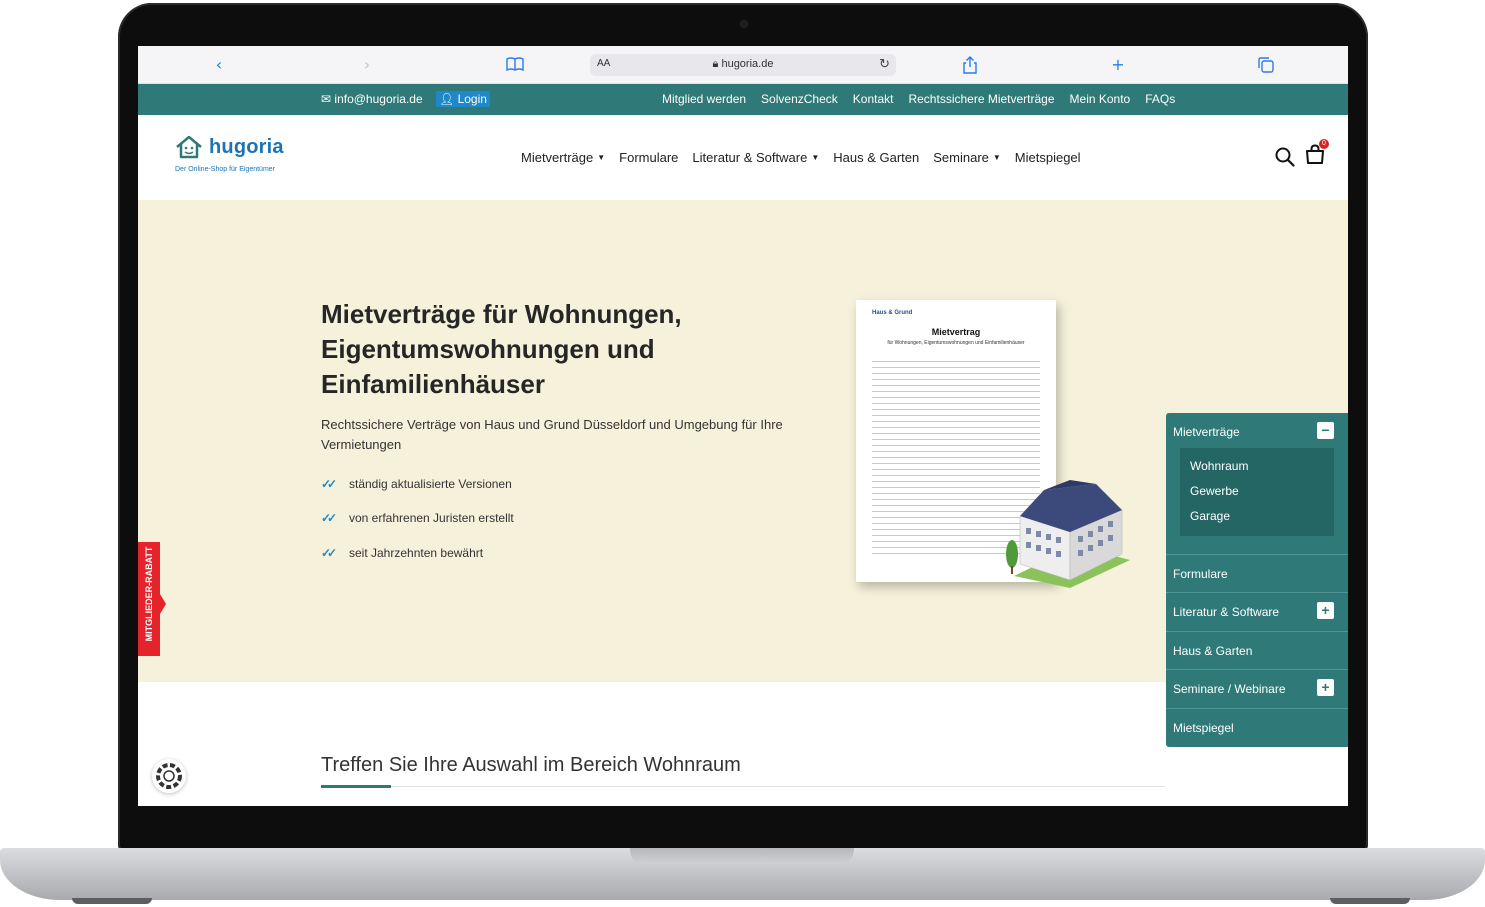 This screenshot has height=907, width=1485. Describe the element at coordinates (1257, 650) in the screenshot. I see `side-item-haus-garten: Haus & Garten` at that location.